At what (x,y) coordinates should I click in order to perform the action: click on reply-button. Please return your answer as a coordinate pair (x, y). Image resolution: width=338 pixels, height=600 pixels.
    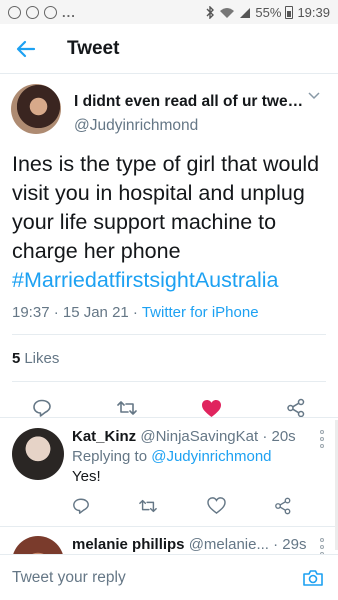
    Looking at the image, I should click on (42, 408).